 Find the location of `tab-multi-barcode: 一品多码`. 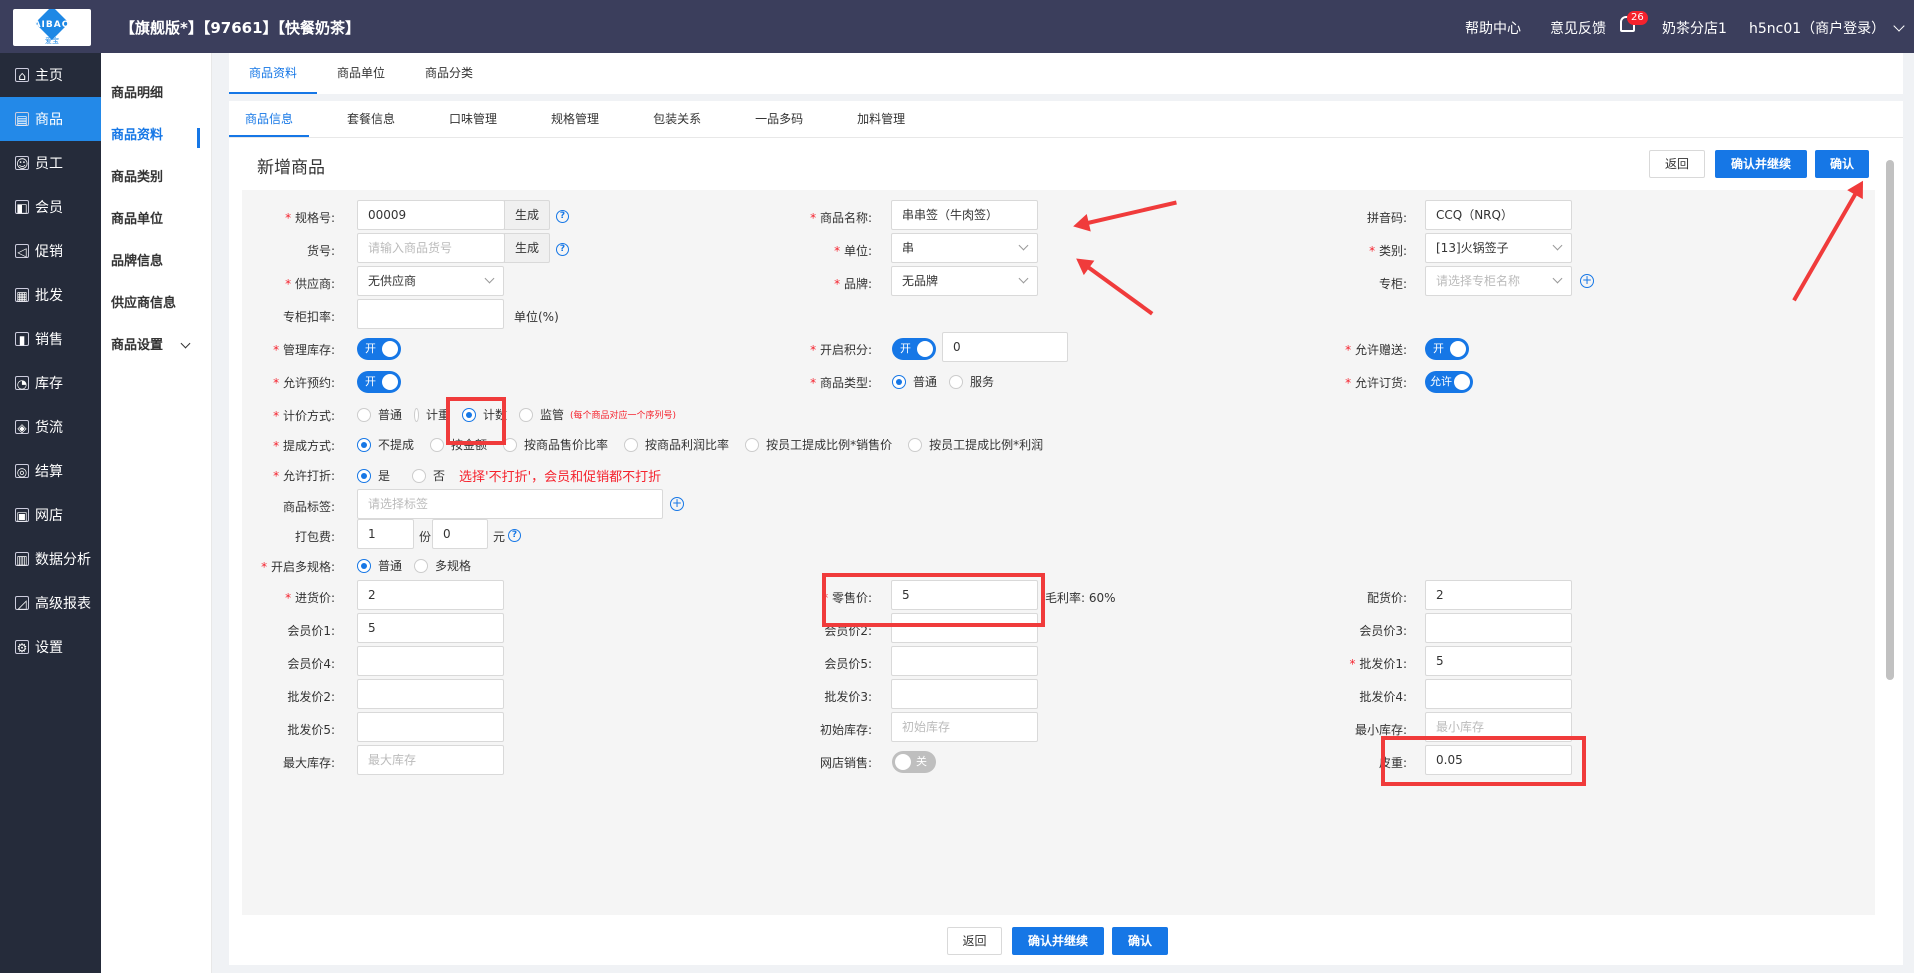

tab-multi-barcode: 一品多码 is located at coordinates (779, 119).